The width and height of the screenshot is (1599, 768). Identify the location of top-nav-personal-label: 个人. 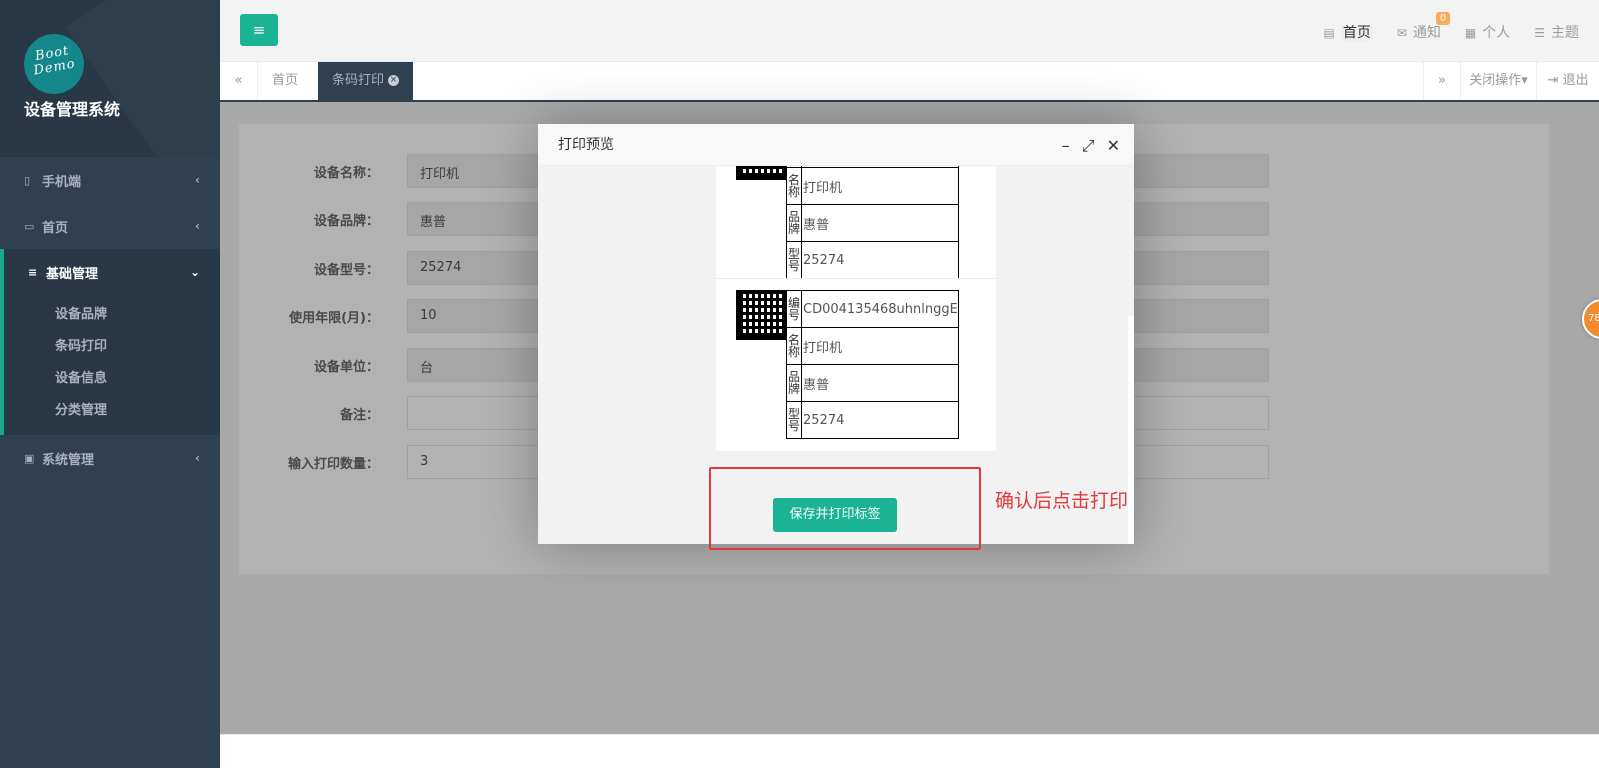
(1496, 33).